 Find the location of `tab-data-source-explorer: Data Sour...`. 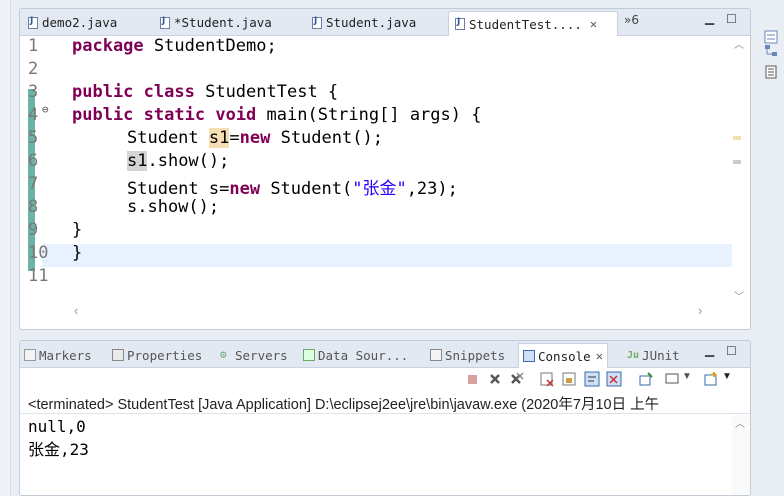

tab-data-source-explorer: Data Sour... is located at coordinates (355, 355).